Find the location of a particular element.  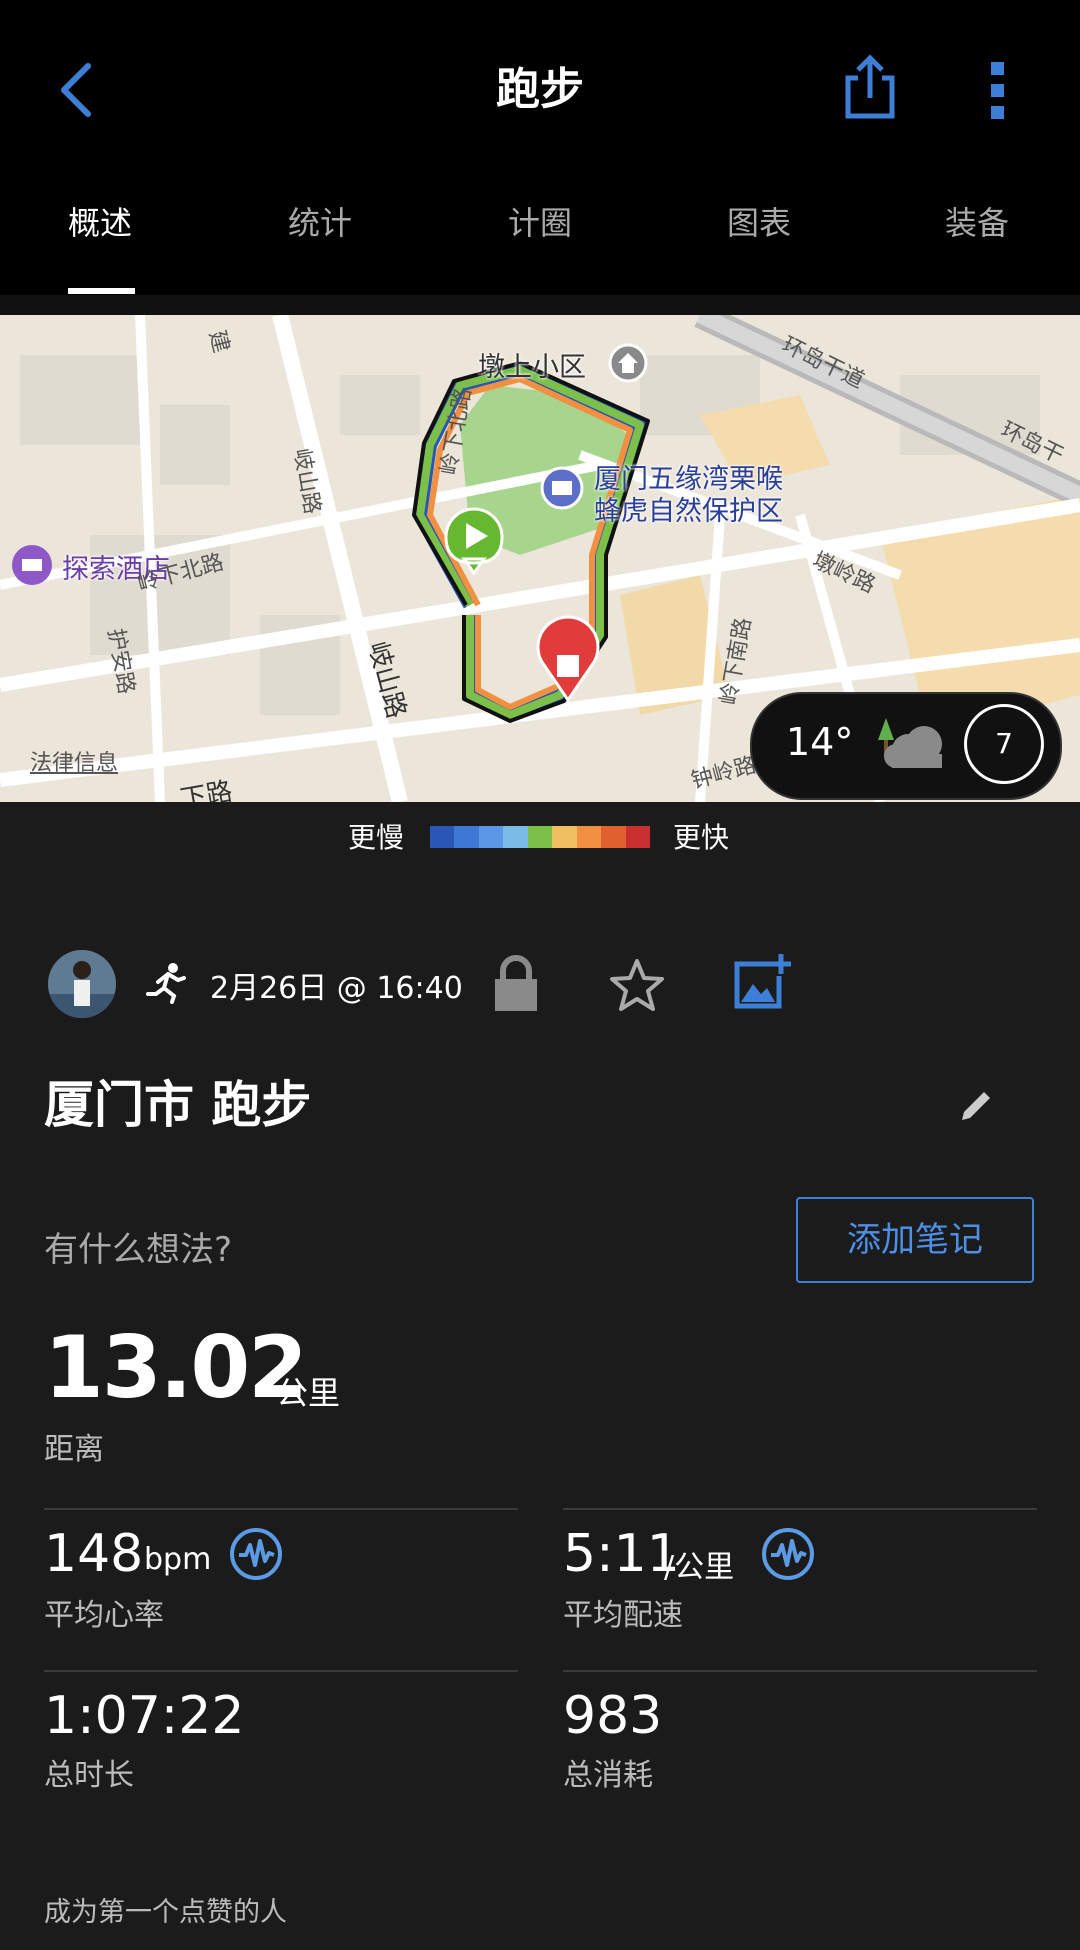

edit-pencil-icon is located at coordinates (977, 1105).